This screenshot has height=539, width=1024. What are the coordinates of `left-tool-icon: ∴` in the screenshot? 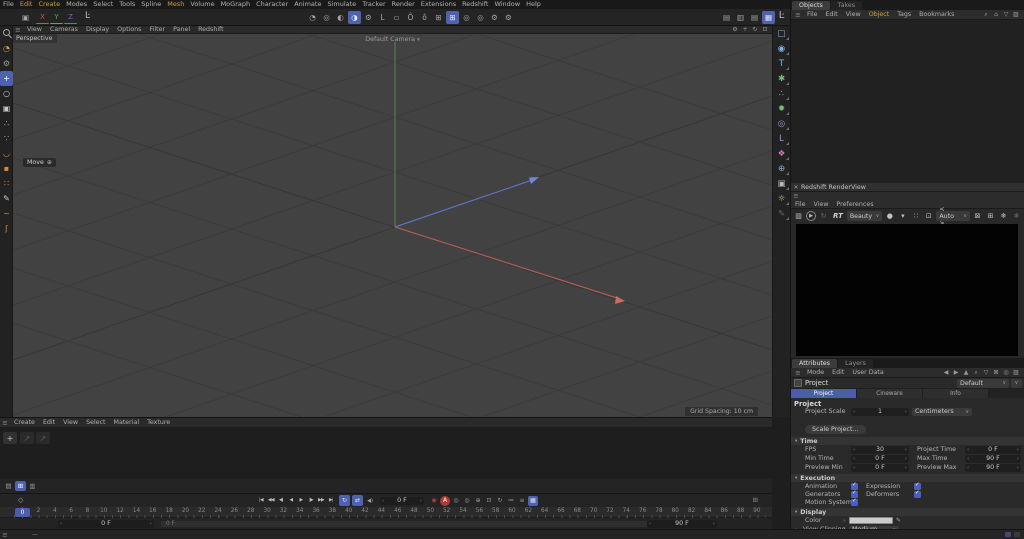 It's located at (6, 123).